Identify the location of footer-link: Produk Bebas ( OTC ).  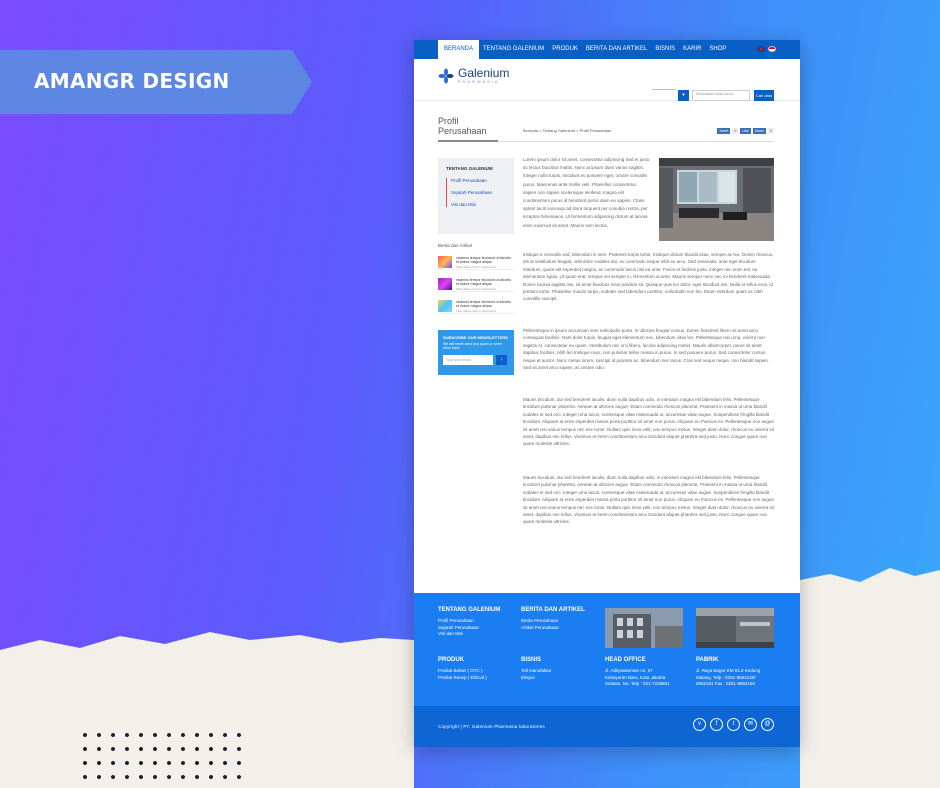
(462, 671).